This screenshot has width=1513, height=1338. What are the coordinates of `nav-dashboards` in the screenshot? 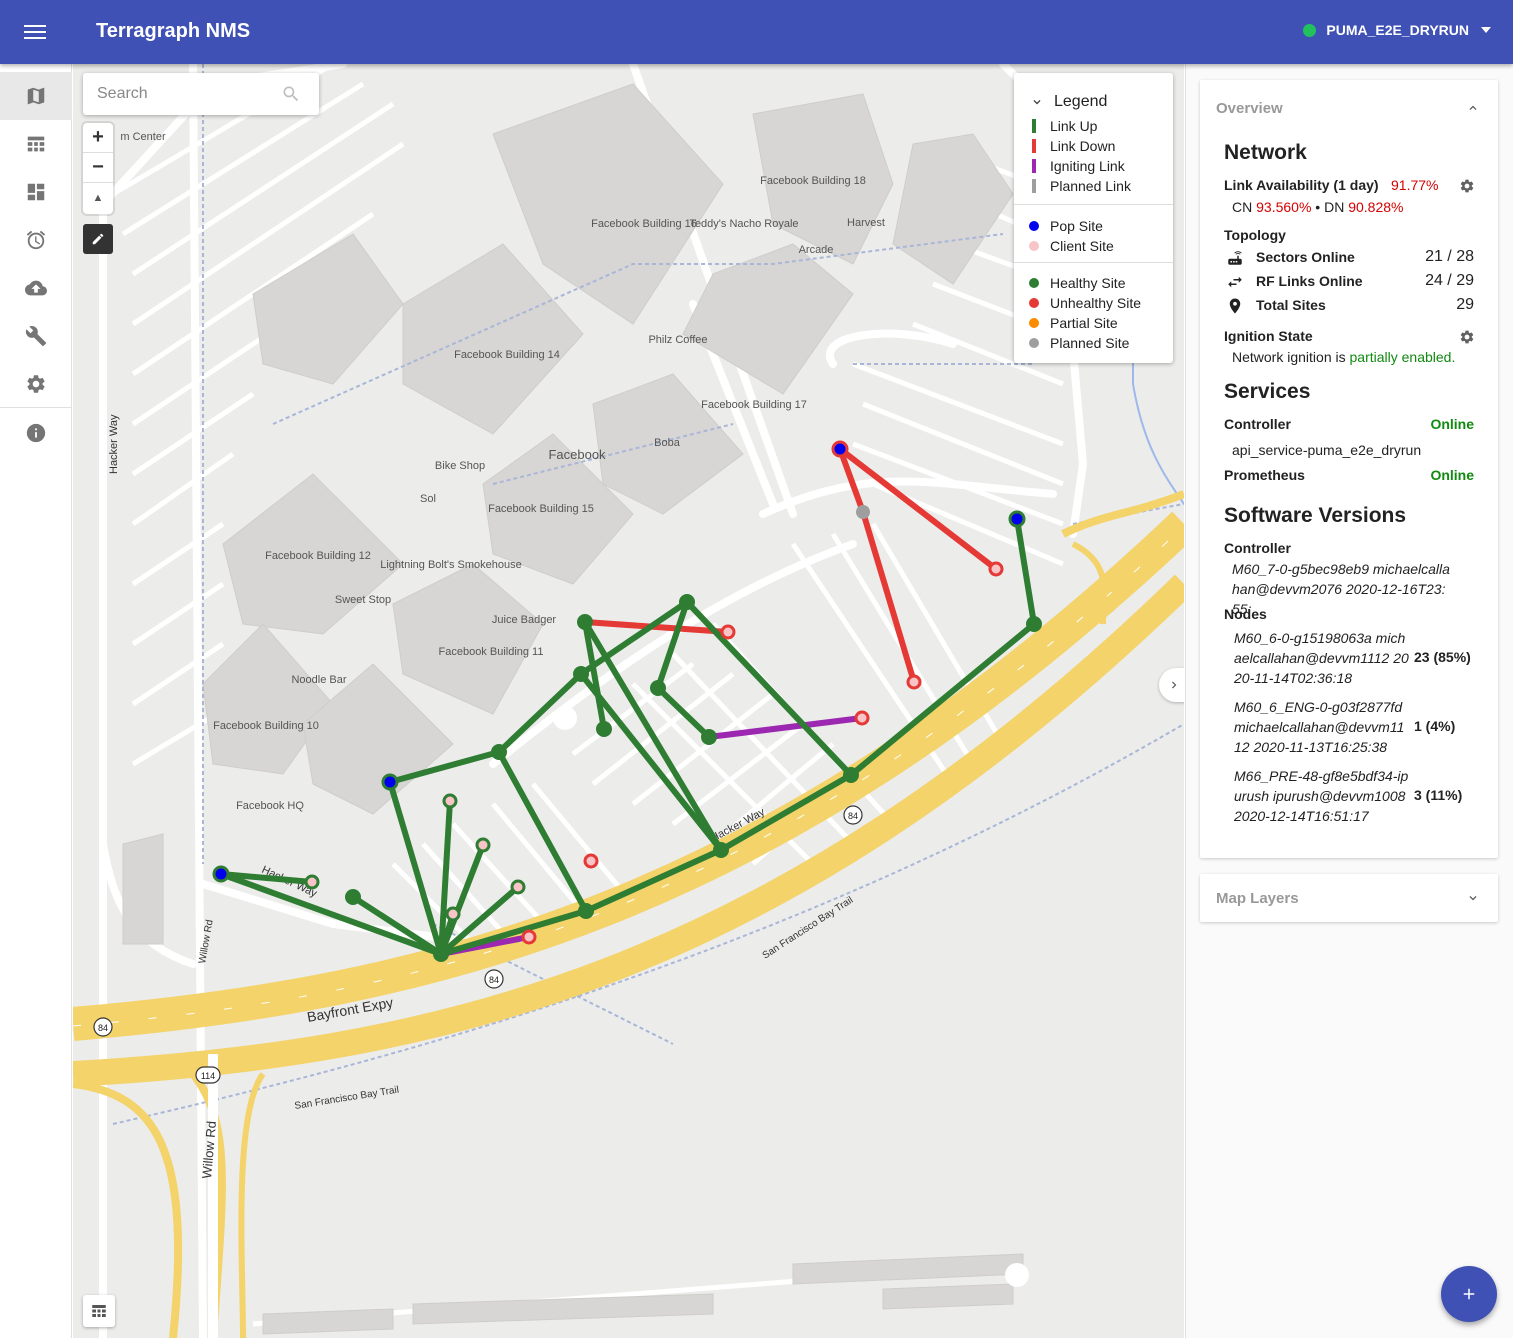 It's located at (36, 192).